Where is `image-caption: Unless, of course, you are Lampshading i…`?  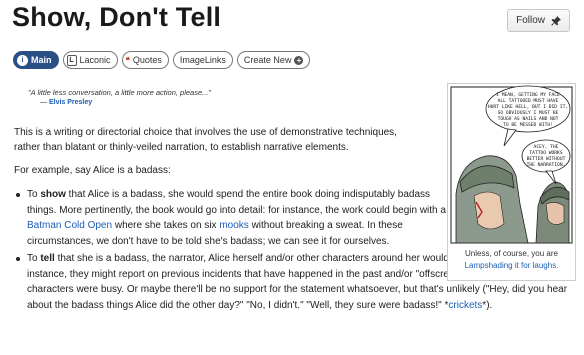
image-caption: Unless, of course, you are Lampshading i… is located at coordinates (511, 260).